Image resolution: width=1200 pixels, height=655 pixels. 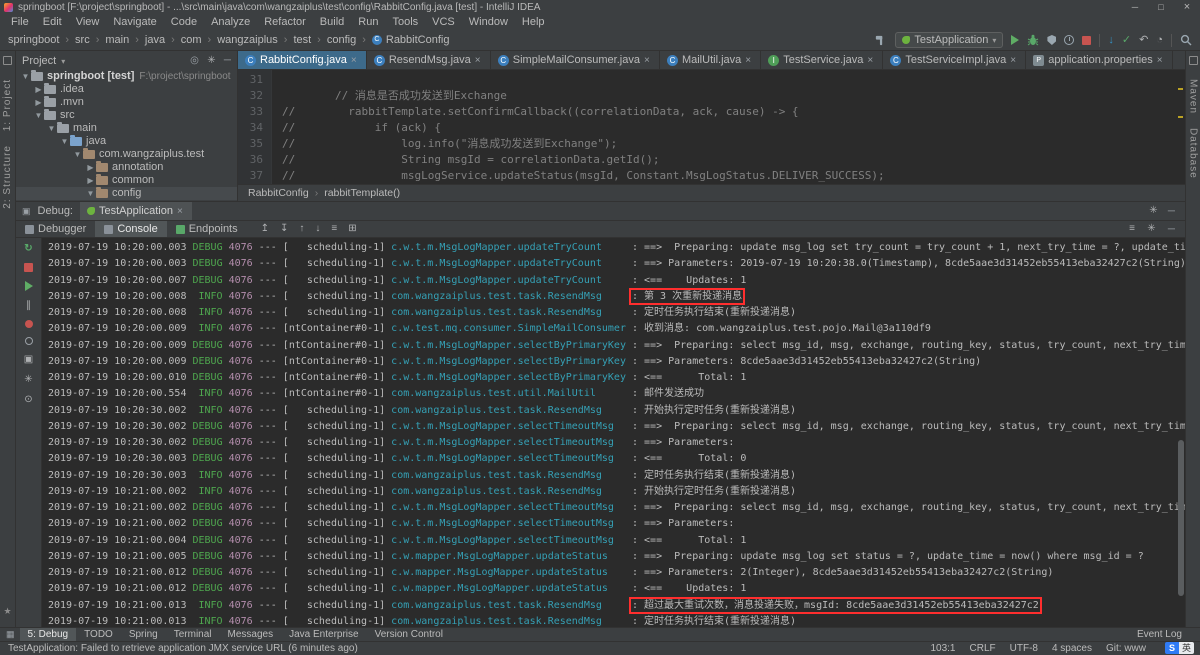 I want to click on breadcrumb-item: main, so click(x=109, y=40).